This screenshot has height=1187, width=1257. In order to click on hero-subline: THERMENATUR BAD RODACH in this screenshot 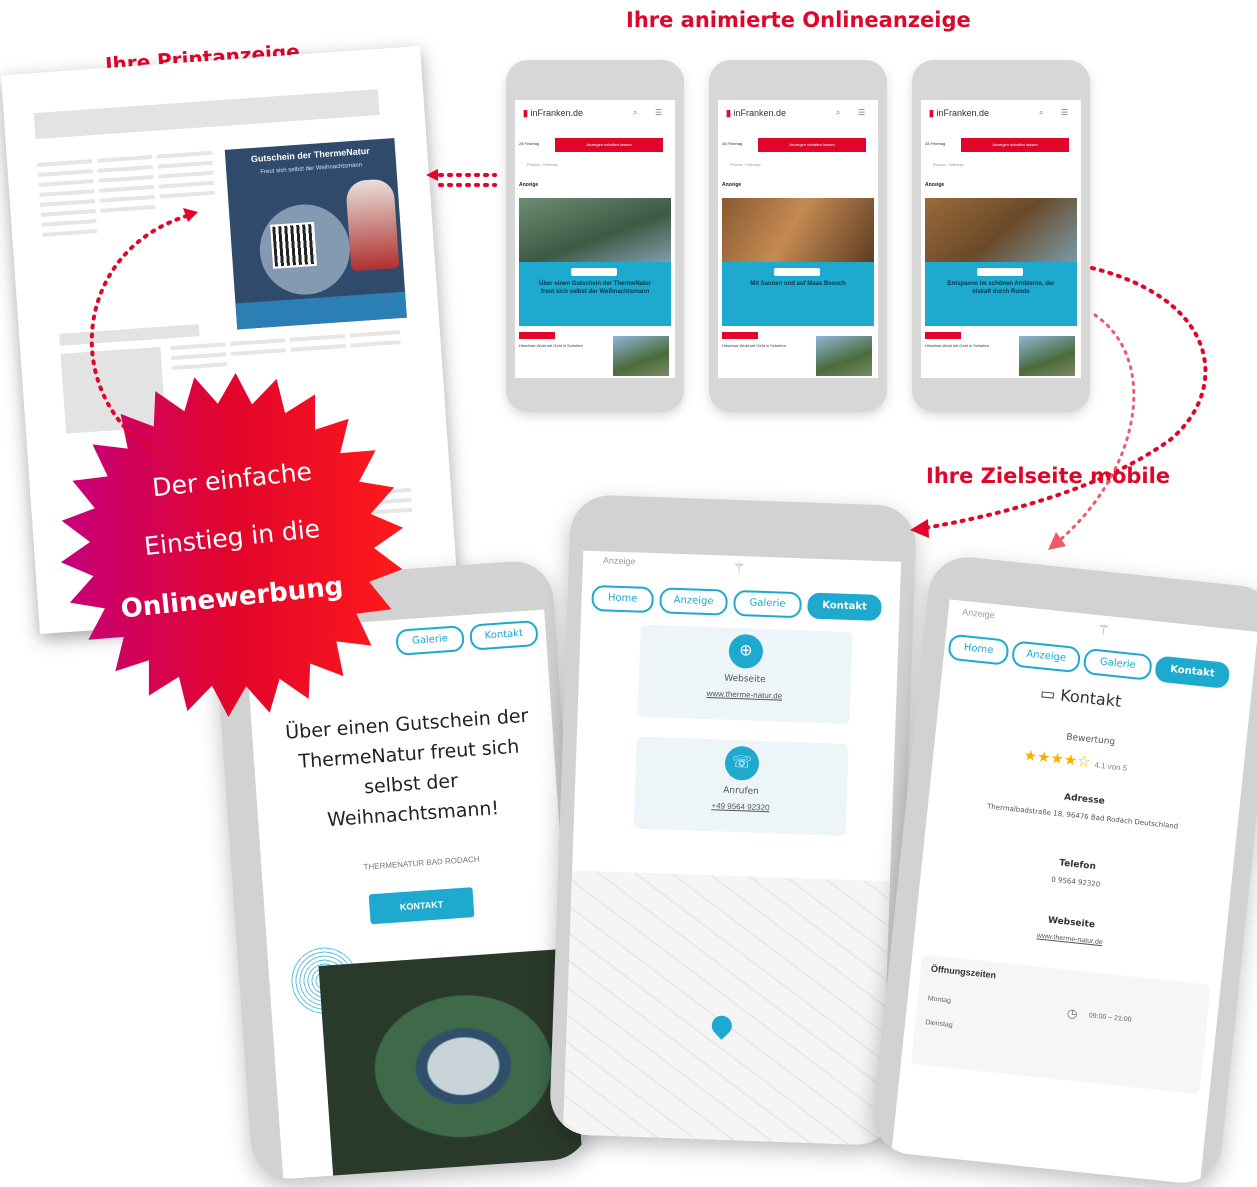, I will do `click(421, 863)`.